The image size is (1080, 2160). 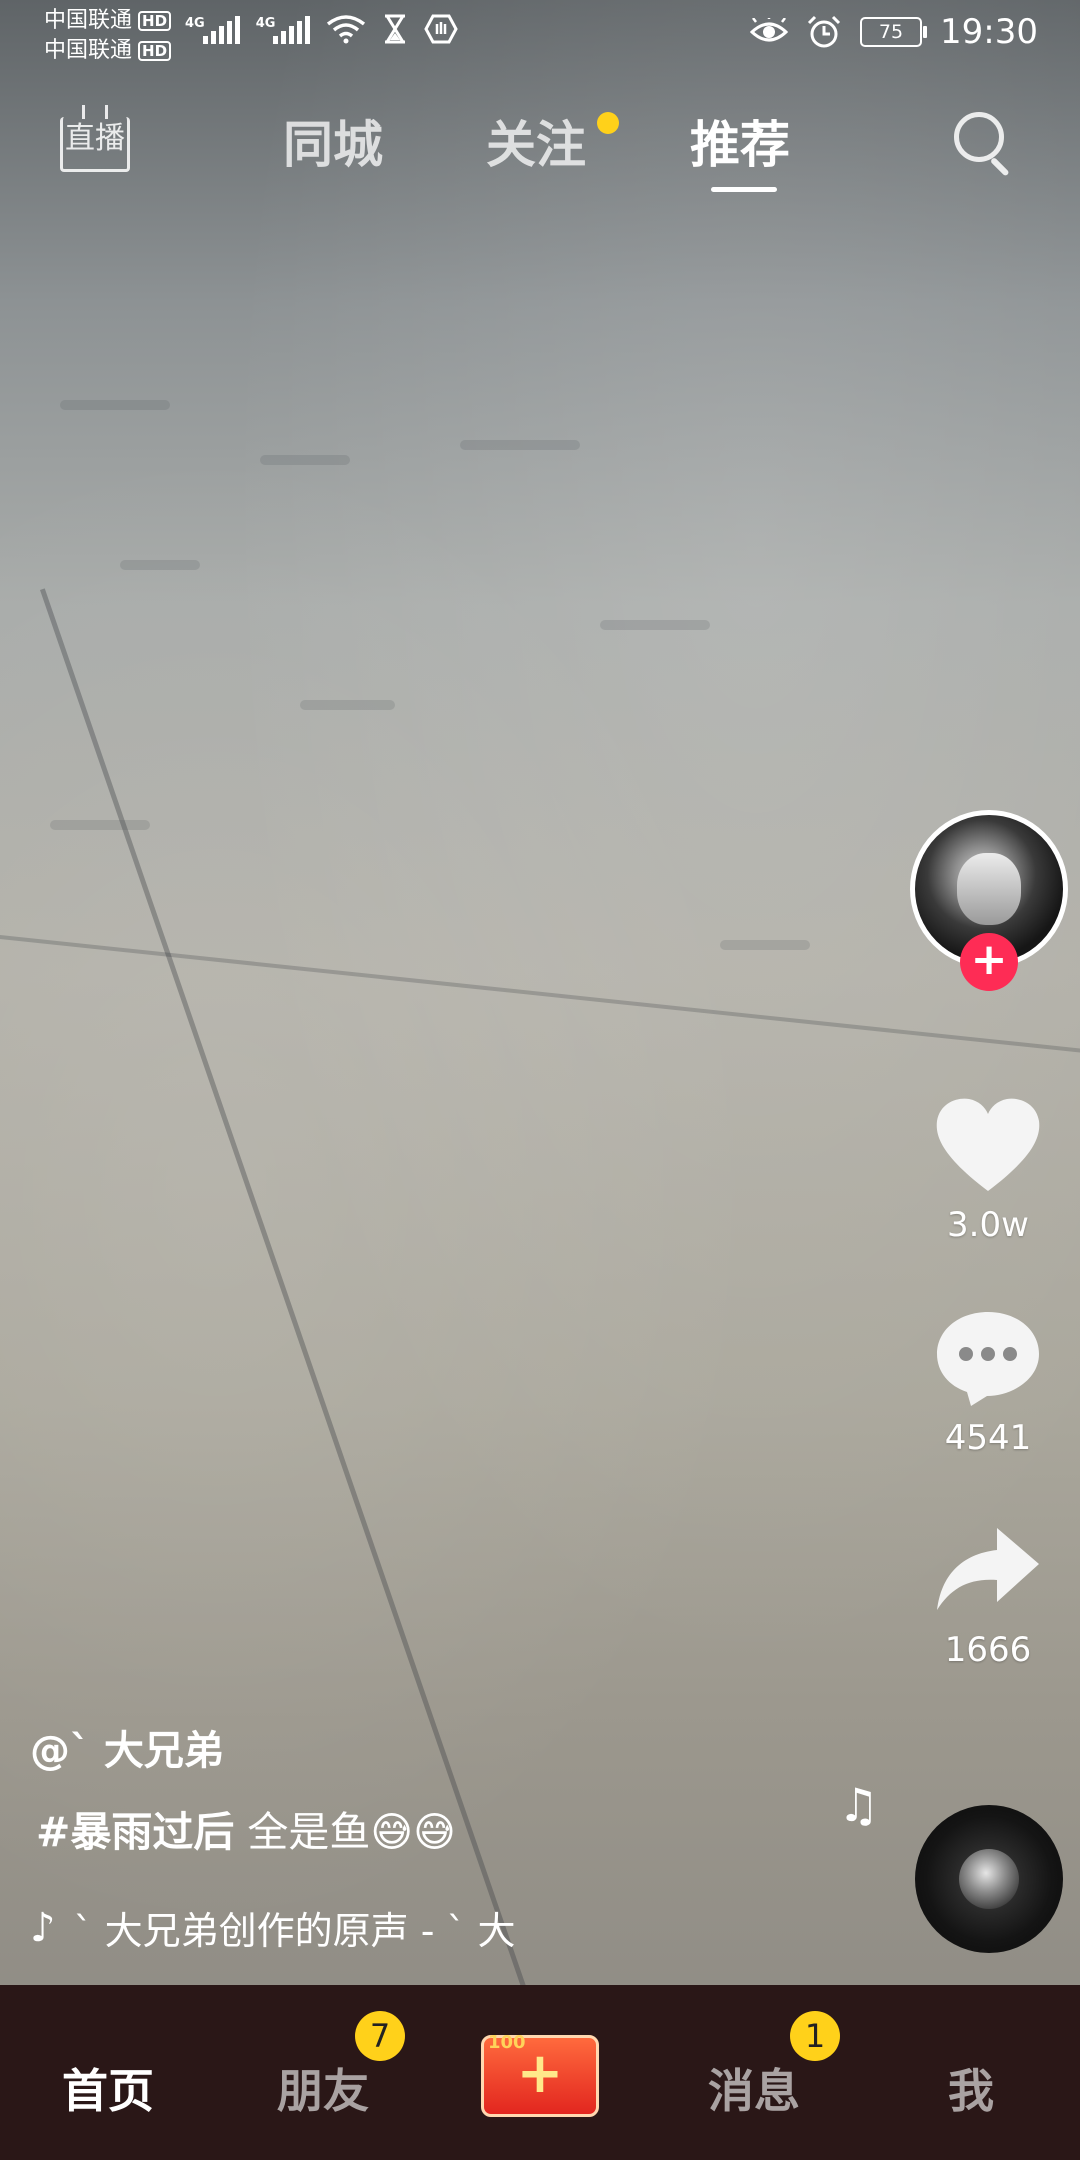 I want to click on comment-button: 4541, so click(x=988, y=1383).